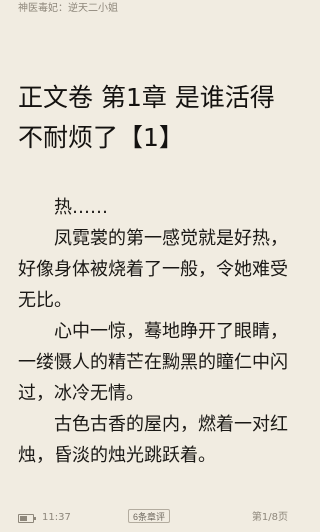 The height and width of the screenshot is (532, 320). What do you see at coordinates (149, 516) in the screenshot?
I see `chapter-comments-button: 6条章评` at bounding box center [149, 516].